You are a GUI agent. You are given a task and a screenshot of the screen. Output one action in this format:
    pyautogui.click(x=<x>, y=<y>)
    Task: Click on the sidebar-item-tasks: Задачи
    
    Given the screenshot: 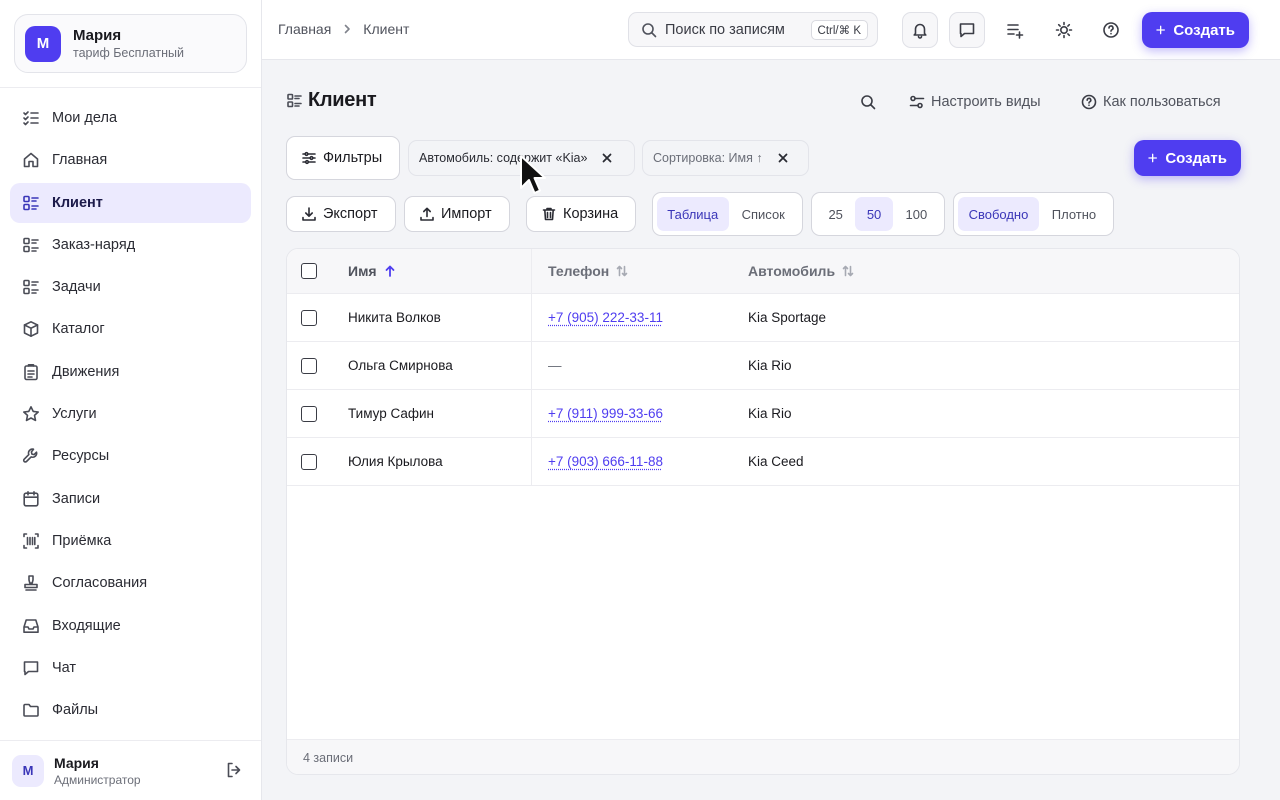 What is the action you would take?
    pyautogui.click(x=130, y=287)
    